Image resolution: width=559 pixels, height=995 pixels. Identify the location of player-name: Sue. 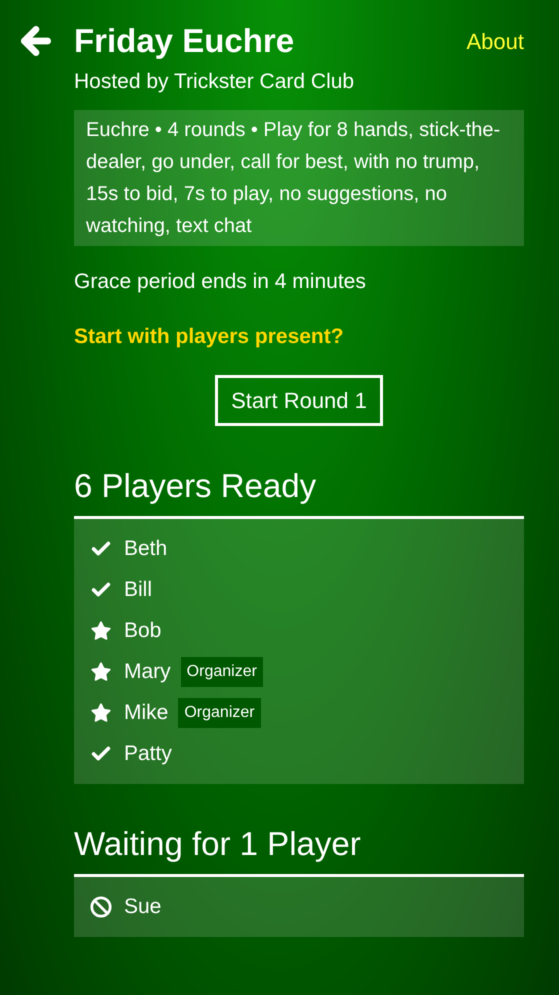
(143, 907).